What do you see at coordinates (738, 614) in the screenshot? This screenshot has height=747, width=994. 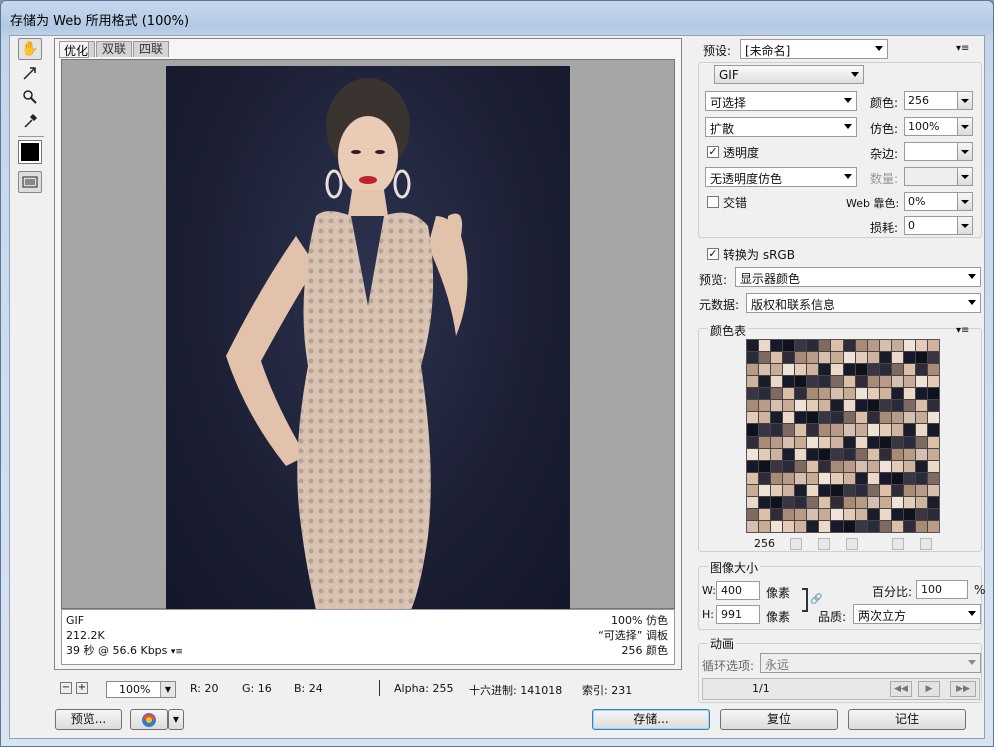 I see `height-input: 991` at bounding box center [738, 614].